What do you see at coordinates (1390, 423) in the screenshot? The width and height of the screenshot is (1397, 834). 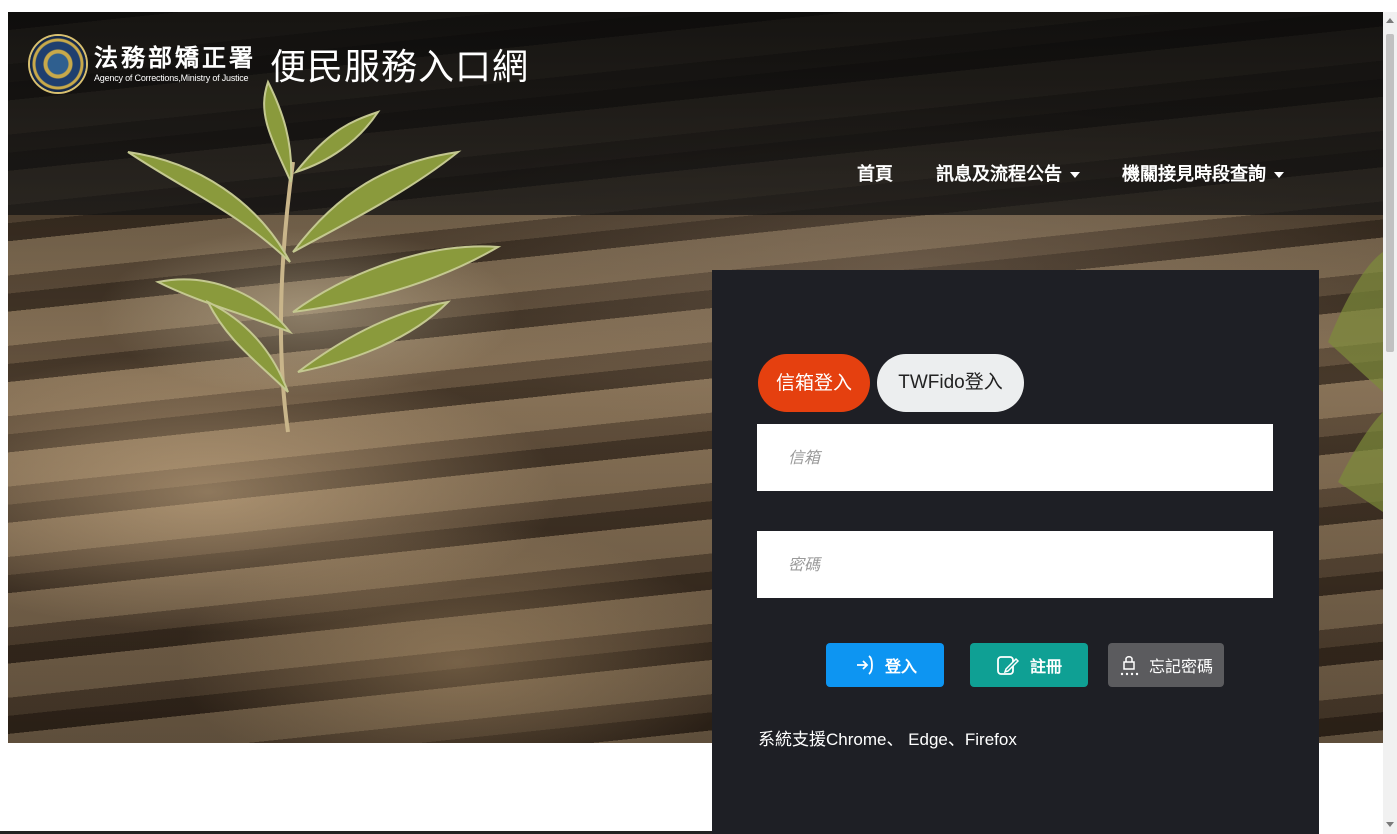 I see `page-scrollbar` at bounding box center [1390, 423].